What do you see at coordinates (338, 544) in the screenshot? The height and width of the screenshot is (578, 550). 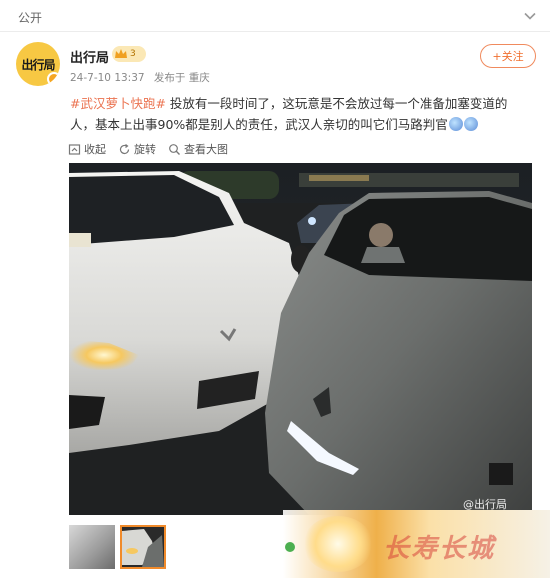 I see `light-flare` at bounding box center [338, 544].